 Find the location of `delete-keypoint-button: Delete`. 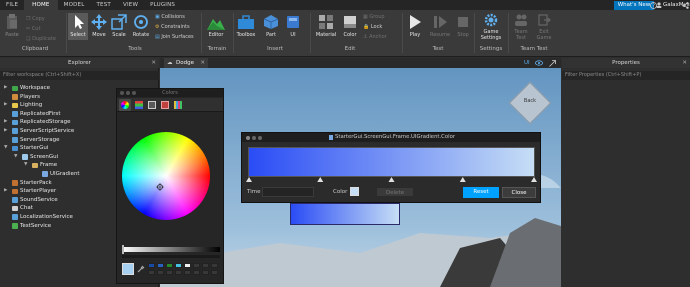

delete-keypoint-button: Delete is located at coordinates (395, 192).